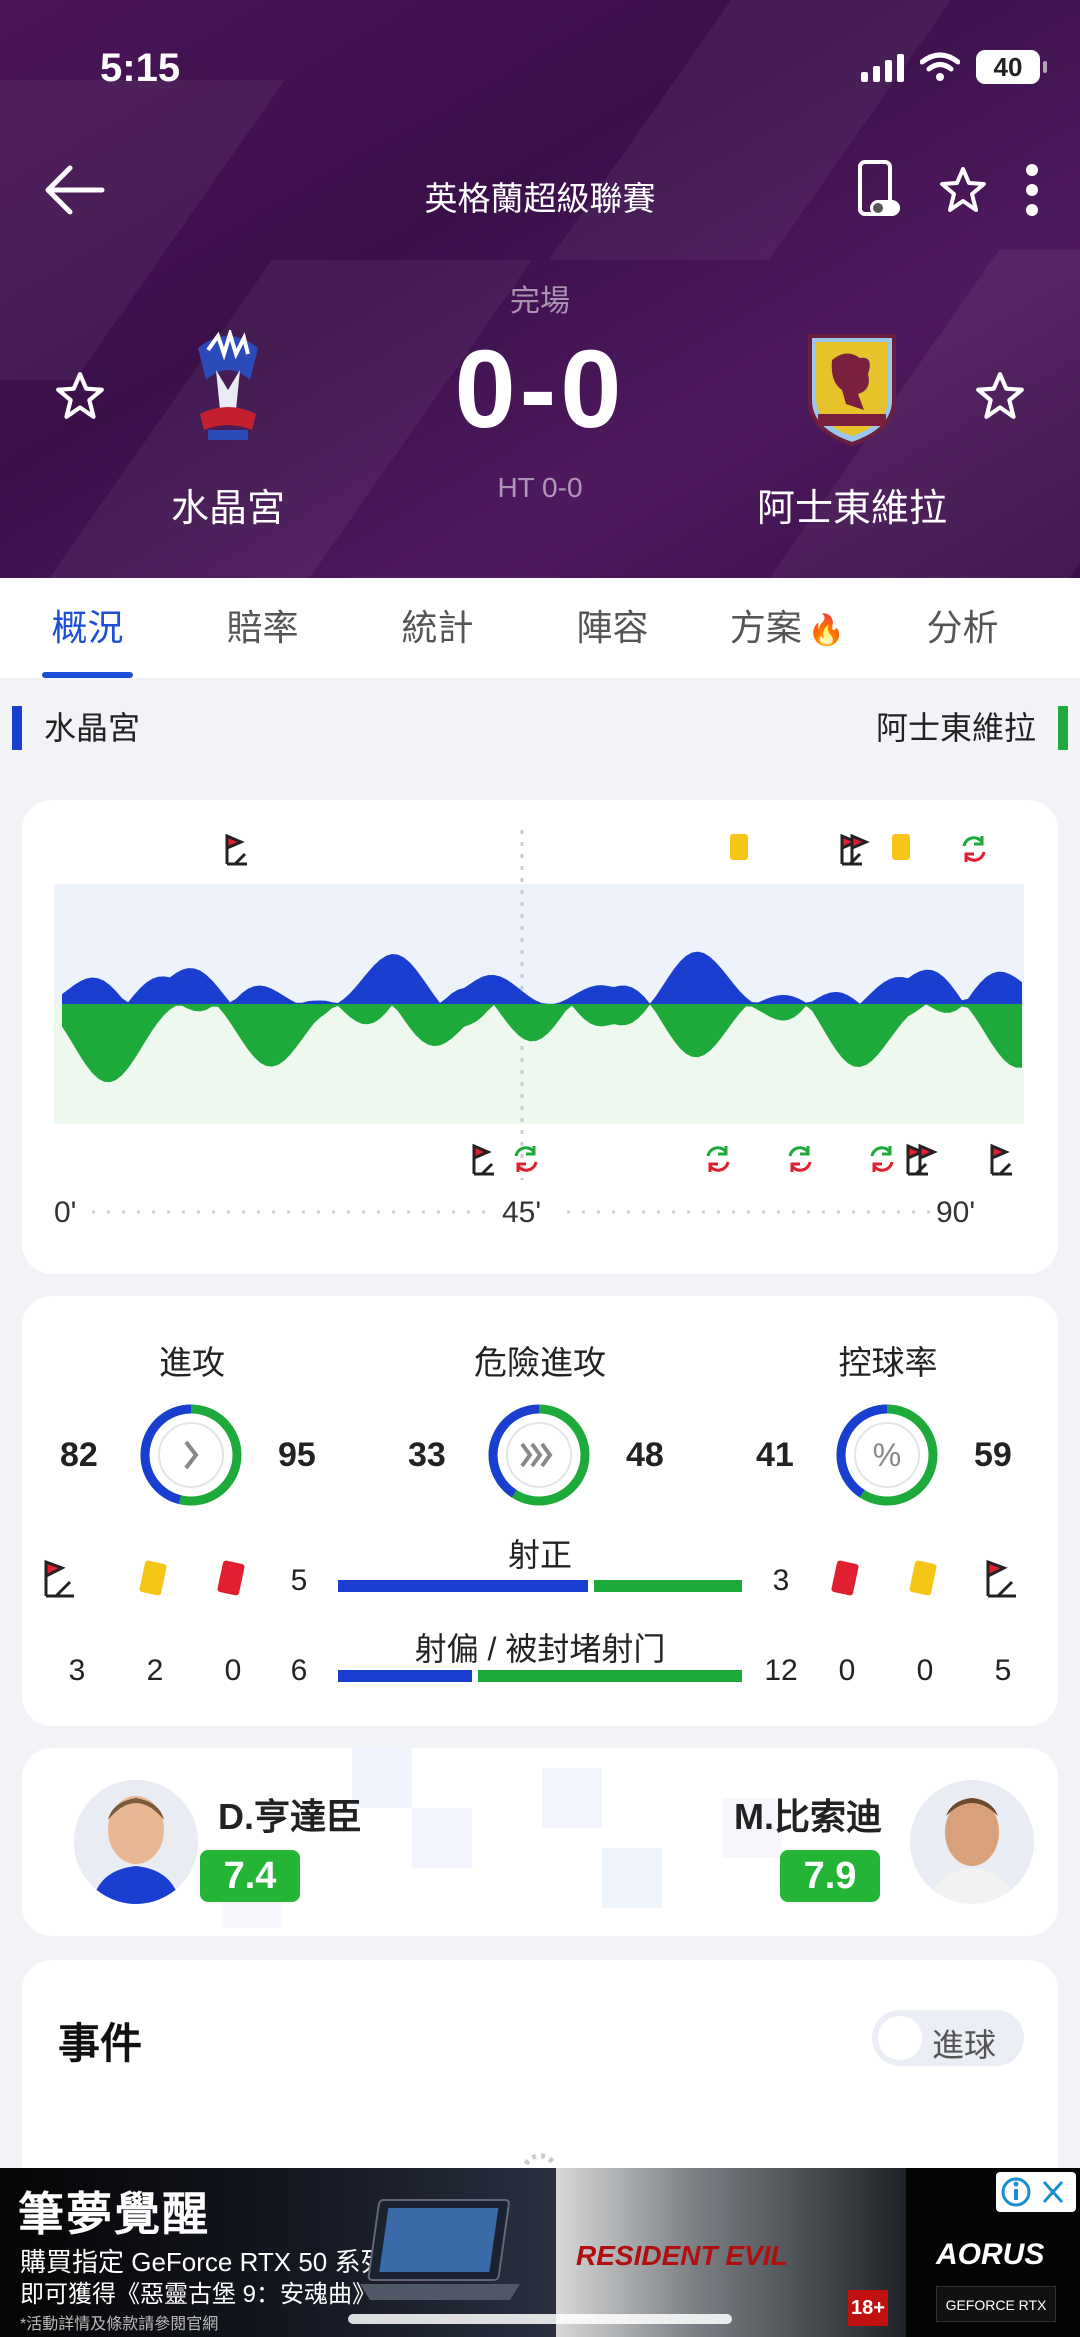 This screenshot has height=2337, width=1080. I want to click on attacks-ring-chart, so click(191, 1455).